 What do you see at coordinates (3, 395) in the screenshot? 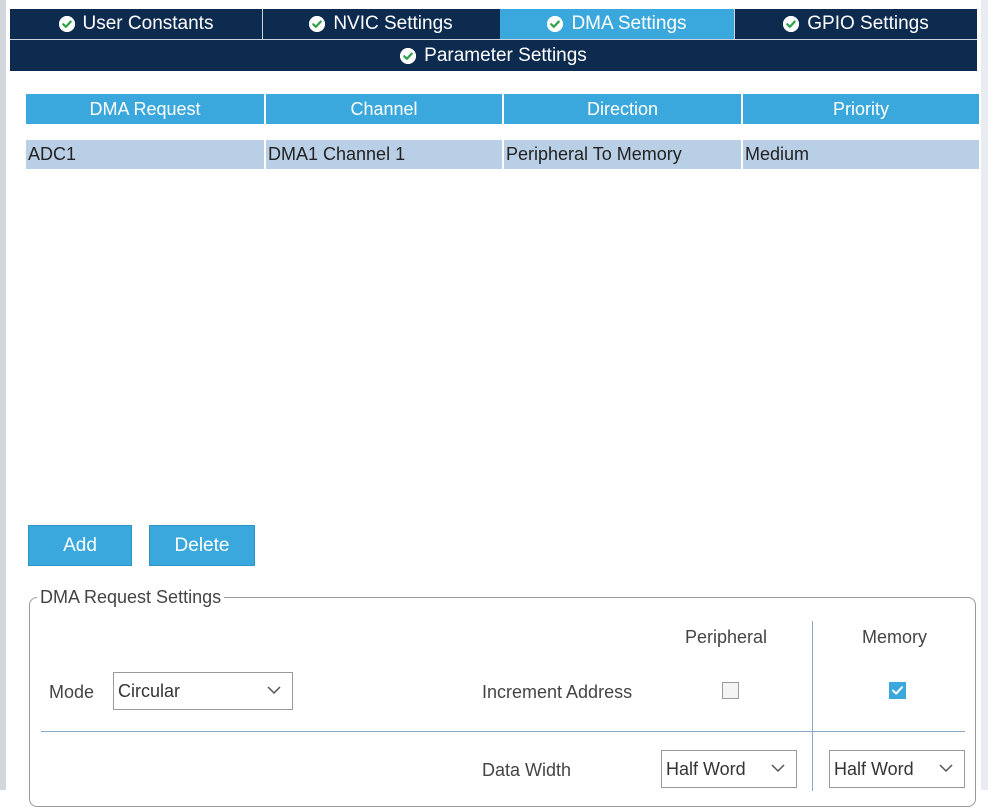
I see `left-panel-edge` at bounding box center [3, 395].